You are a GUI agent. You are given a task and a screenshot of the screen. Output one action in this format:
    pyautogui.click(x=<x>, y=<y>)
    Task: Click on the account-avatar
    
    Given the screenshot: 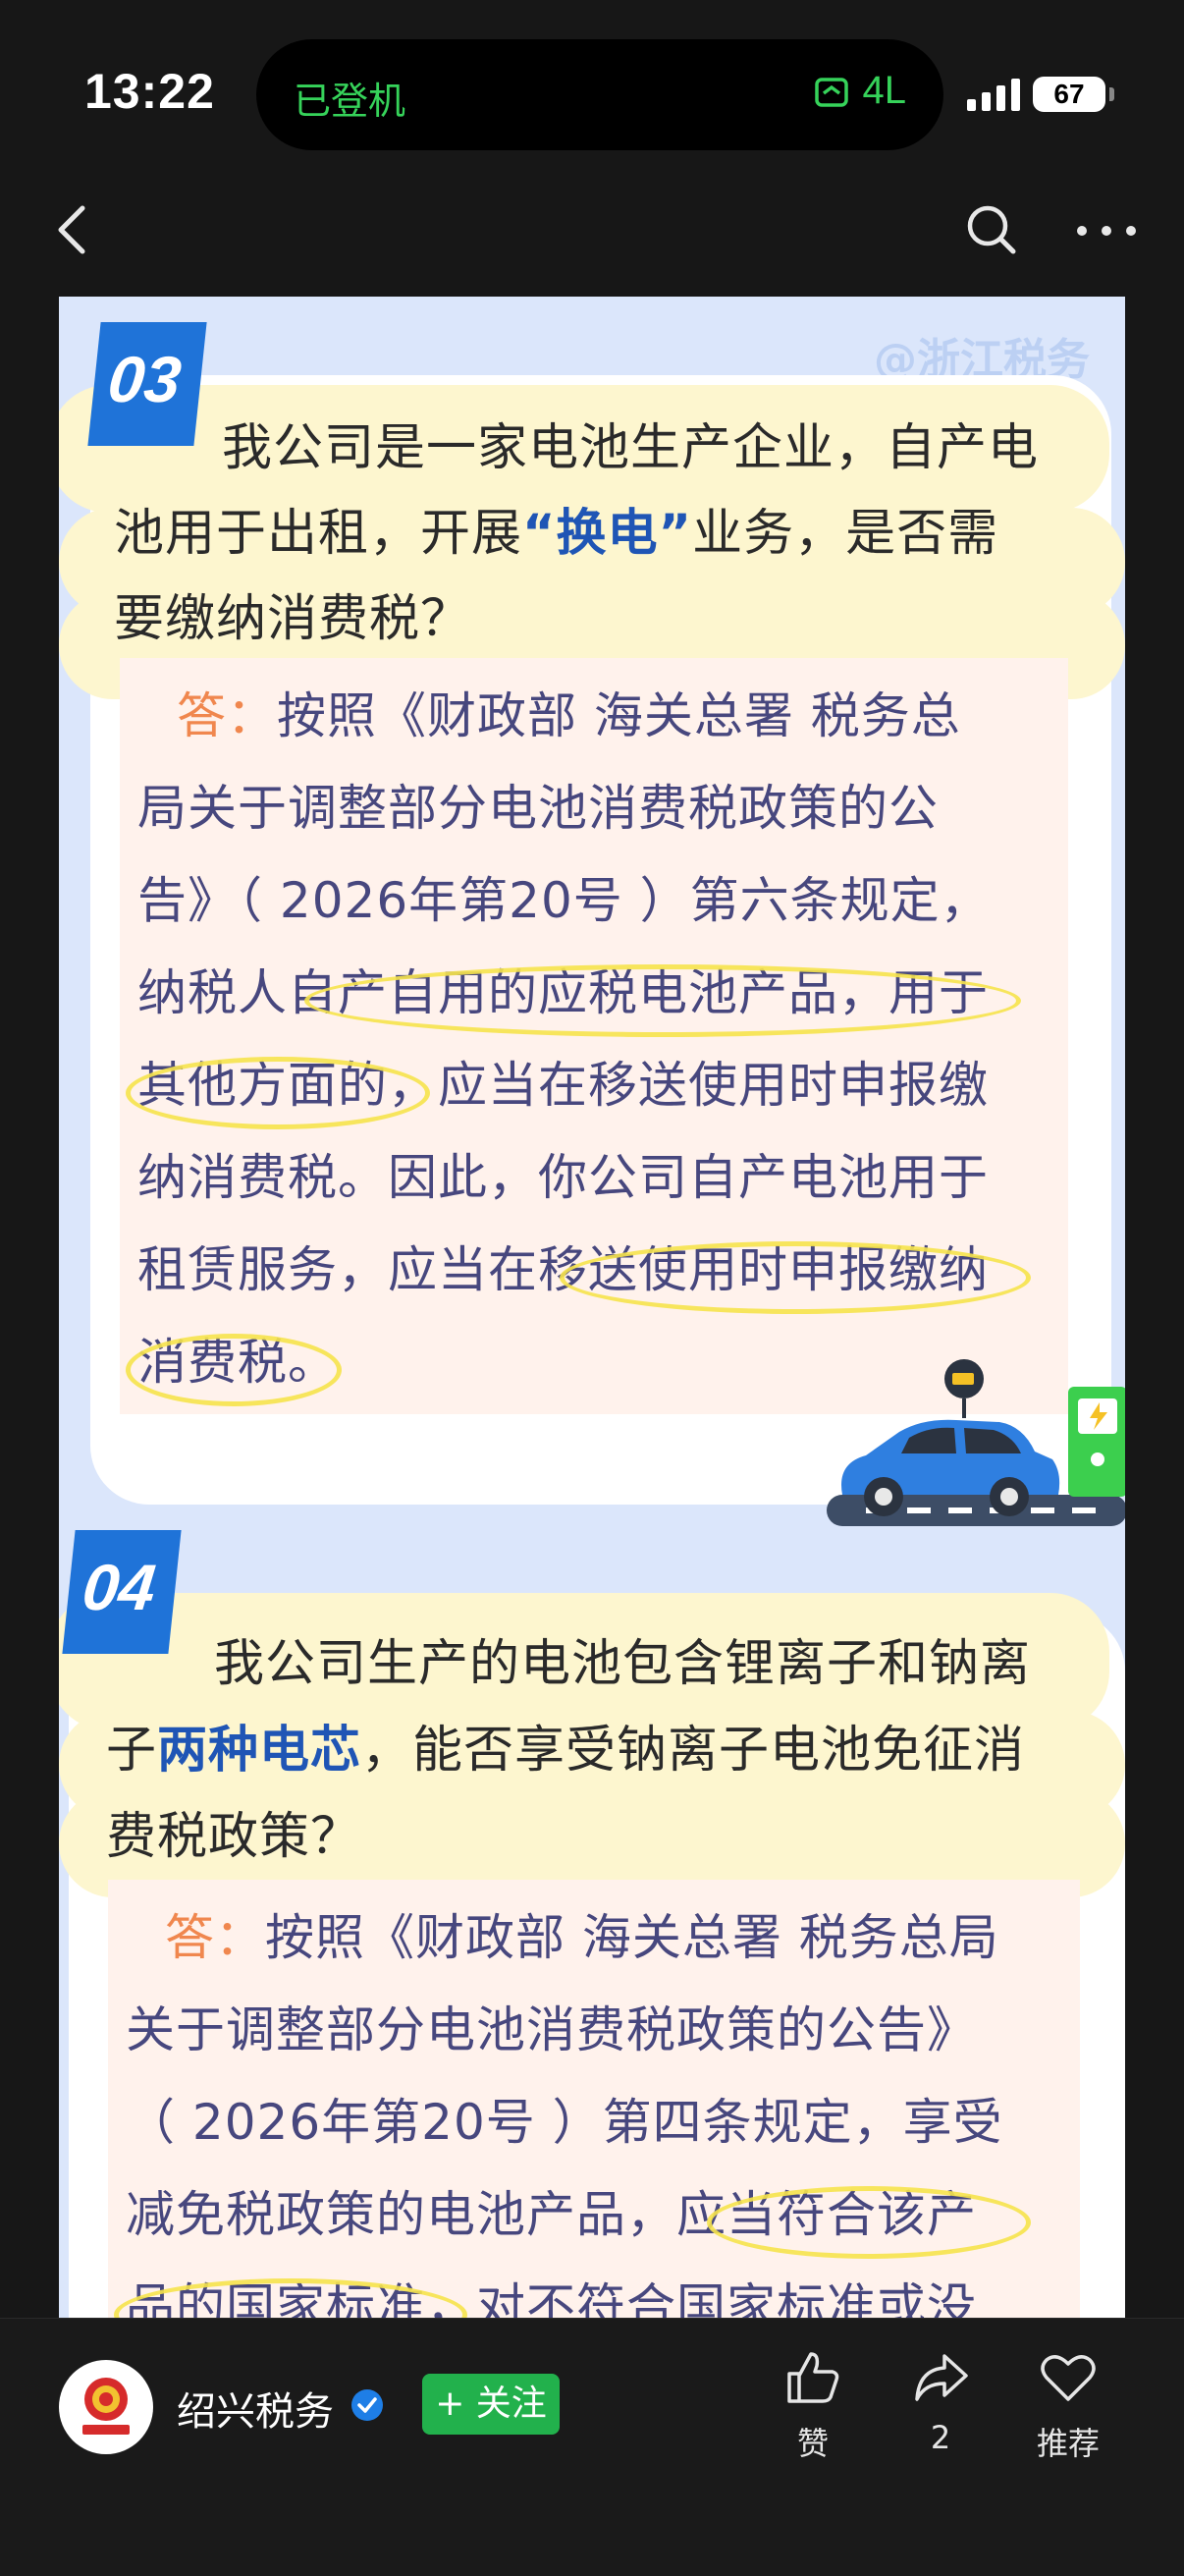 What is the action you would take?
    pyautogui.click(x=106, y=2407)
    